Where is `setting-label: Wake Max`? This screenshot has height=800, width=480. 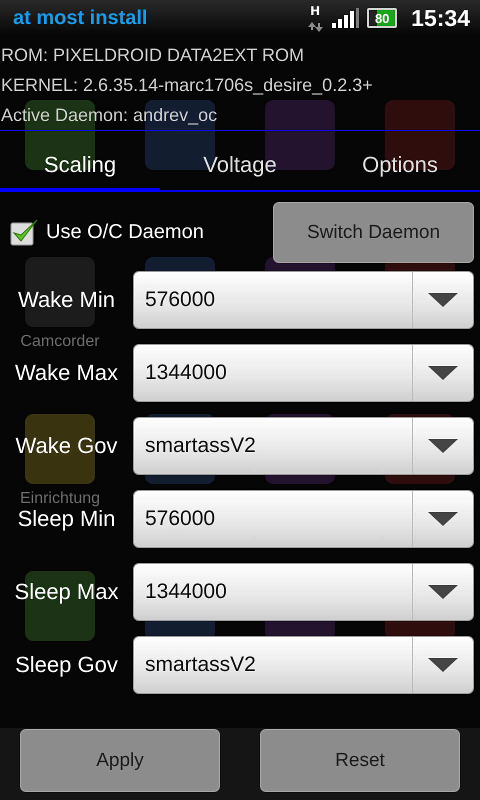
setting-label: Wake Max is located at coordinates (67, 373).